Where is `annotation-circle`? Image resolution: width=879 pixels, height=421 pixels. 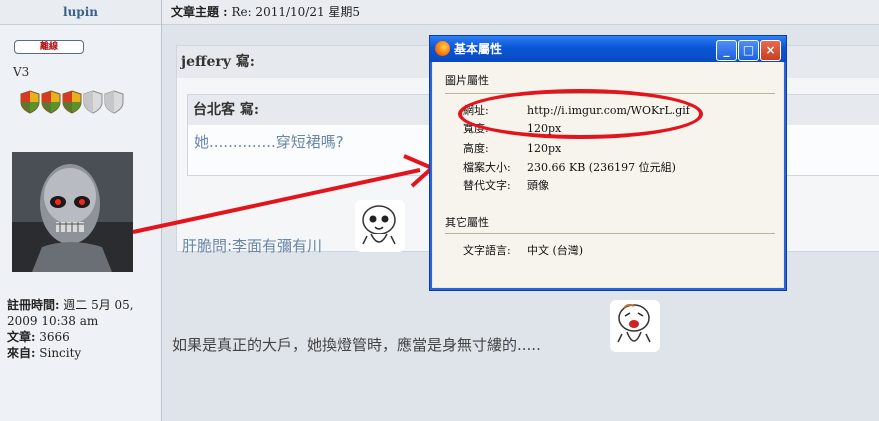
annotation-circle is located at coordinates (580, 114).